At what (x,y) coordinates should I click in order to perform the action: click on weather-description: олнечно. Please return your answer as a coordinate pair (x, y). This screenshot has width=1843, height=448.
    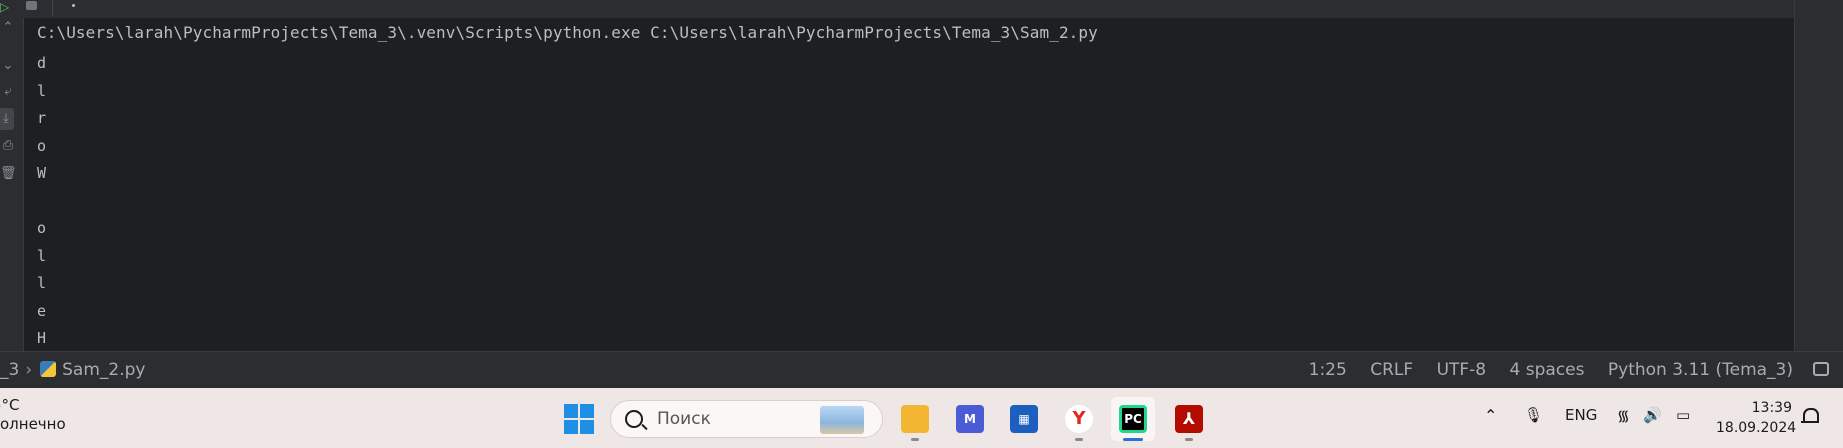
    Looking at the image, I should click on (33, 424).